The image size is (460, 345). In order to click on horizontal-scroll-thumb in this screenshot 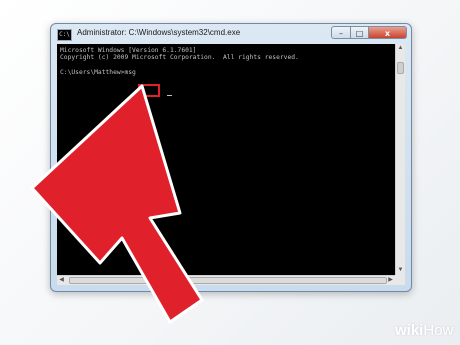, I will do `click(228, 280)`.